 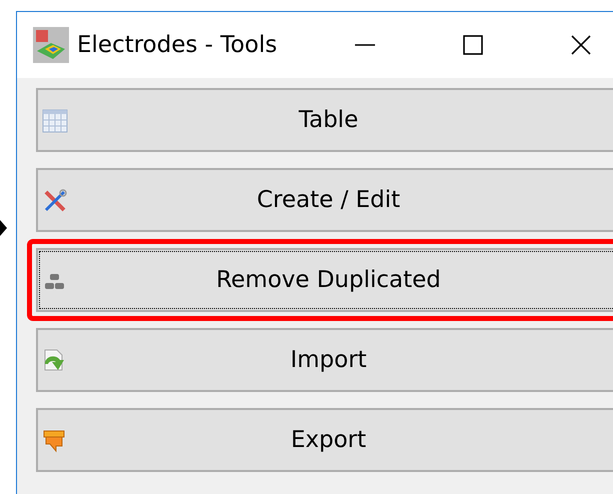 What do you see at coordinates (55, 201) in the screenshot?
I see `tools-icon` at bounding box center [55, 201].